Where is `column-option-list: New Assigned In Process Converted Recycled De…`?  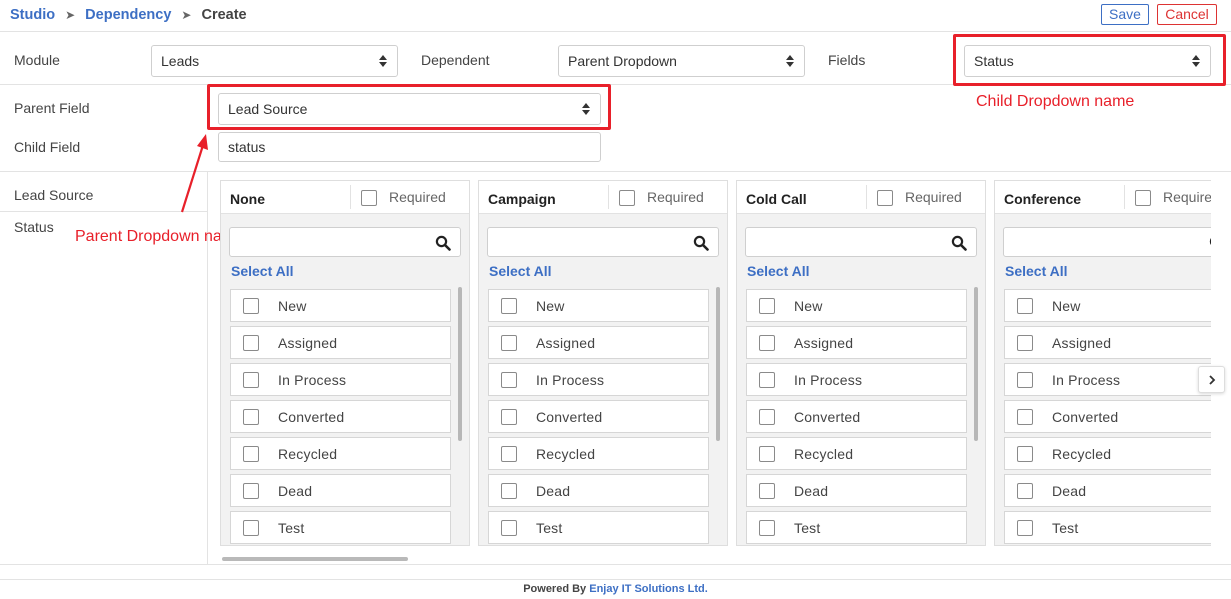
column-option-list: New Assigned In Process Converted Recycled De… is located at coordinates (1107, 417).